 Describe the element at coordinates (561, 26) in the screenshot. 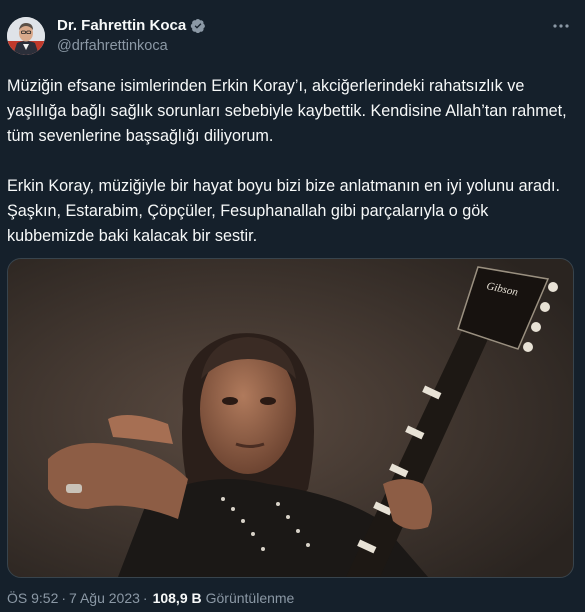

I see `more-dots-icon` at that location.